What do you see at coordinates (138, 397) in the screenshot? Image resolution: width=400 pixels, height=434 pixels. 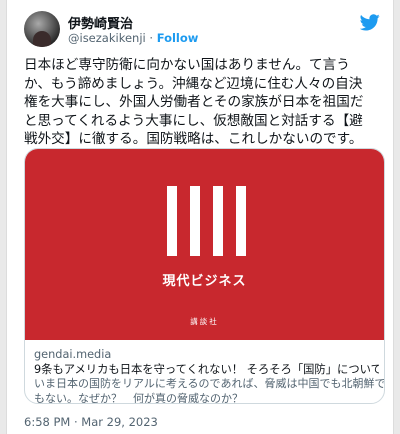 I see `card-description-line: もない。なぜか？ 何が真の脅威なのか？` at bounding box center [138, 397].